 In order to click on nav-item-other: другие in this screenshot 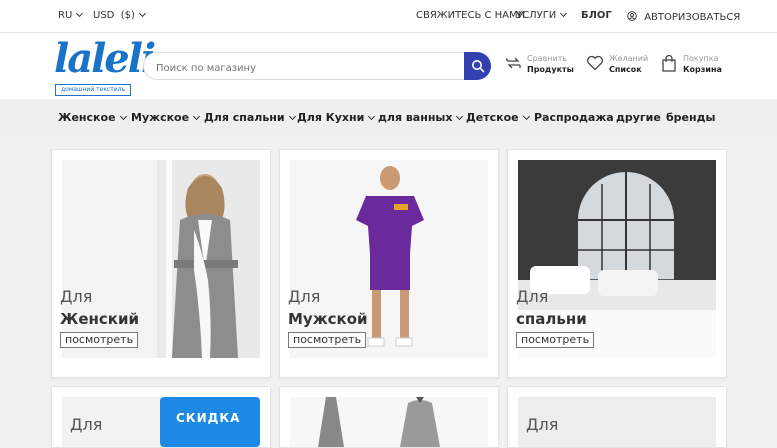, I will do `click(638, 117)`.